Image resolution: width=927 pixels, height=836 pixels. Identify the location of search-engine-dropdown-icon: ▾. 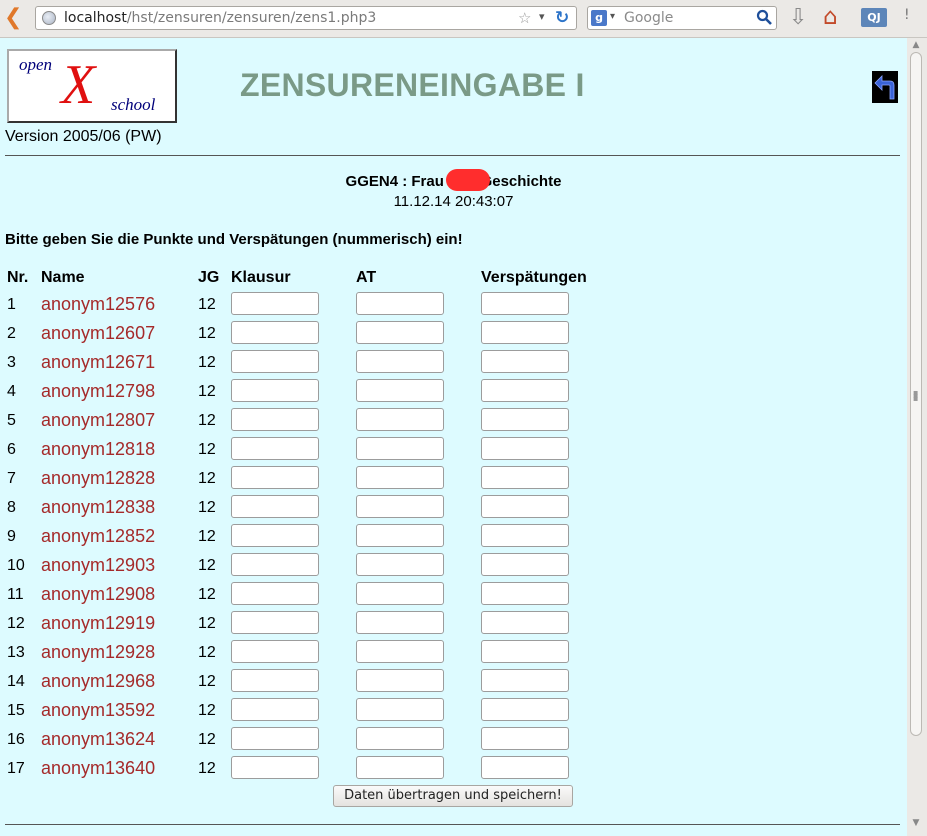
(612, 16).